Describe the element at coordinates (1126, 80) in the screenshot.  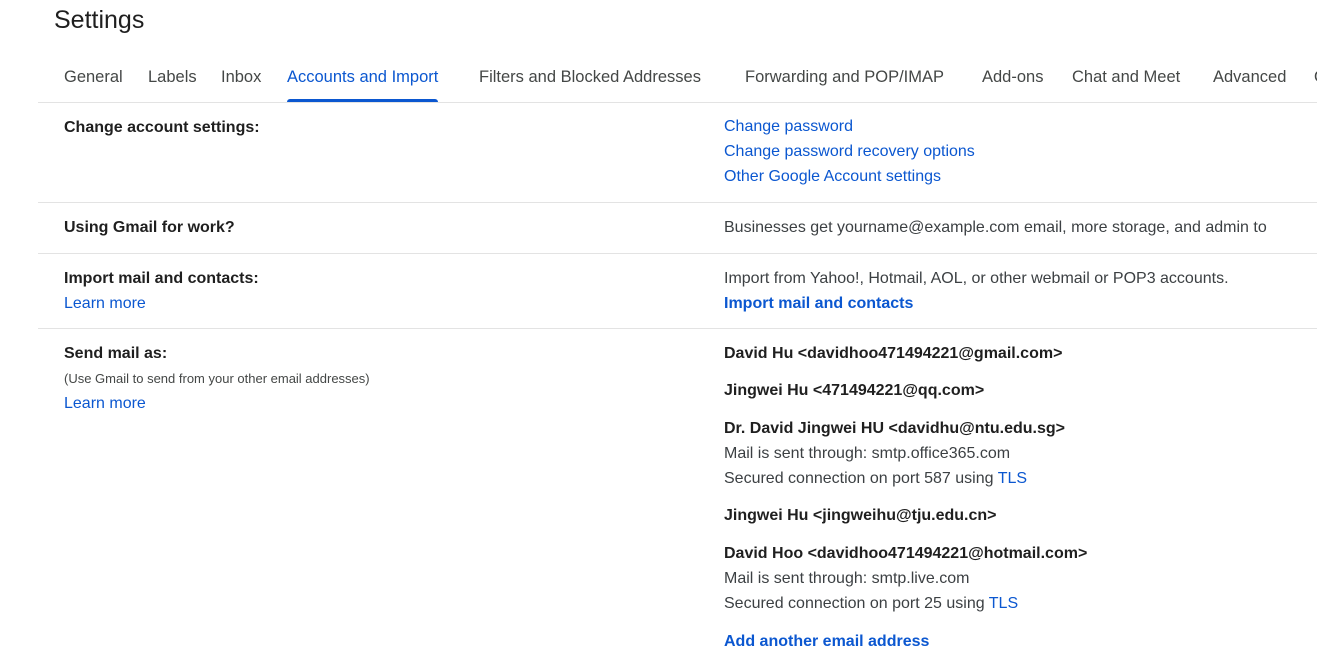
I see `tab-chat-and-meet: Chat and Meet` at that location.